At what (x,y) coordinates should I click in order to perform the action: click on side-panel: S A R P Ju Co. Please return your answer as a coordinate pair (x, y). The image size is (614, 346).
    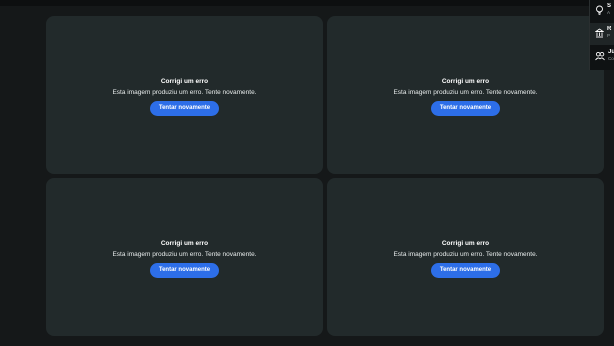
    Looking at the image, I should click on (601, 35).